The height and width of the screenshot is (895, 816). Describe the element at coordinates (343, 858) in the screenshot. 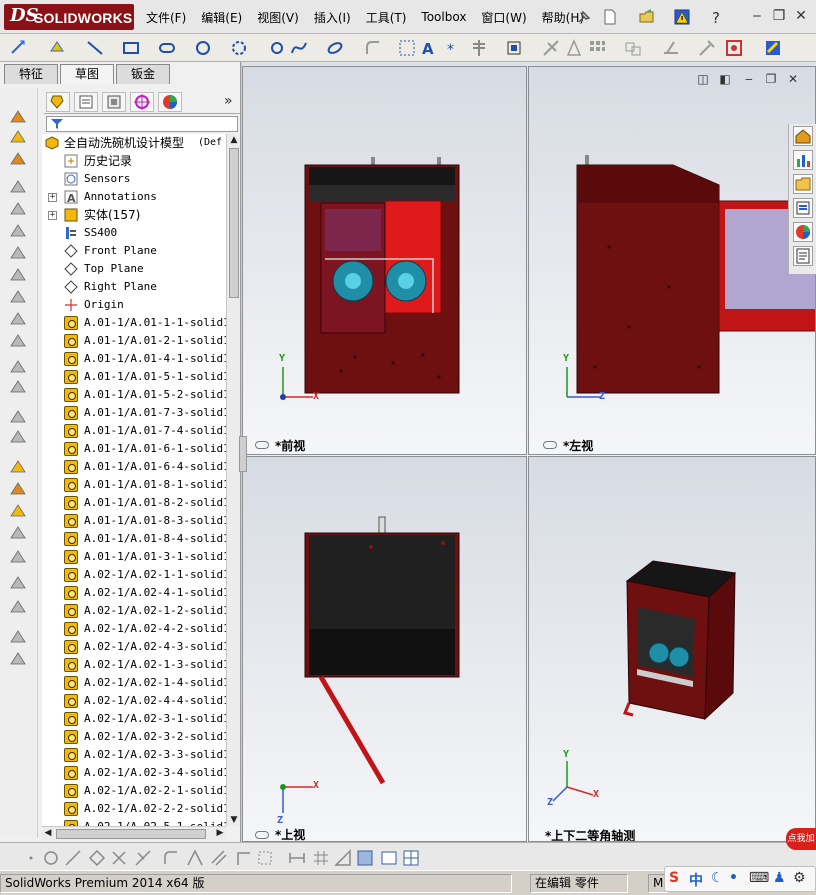

I see `angle-icon` at that location.